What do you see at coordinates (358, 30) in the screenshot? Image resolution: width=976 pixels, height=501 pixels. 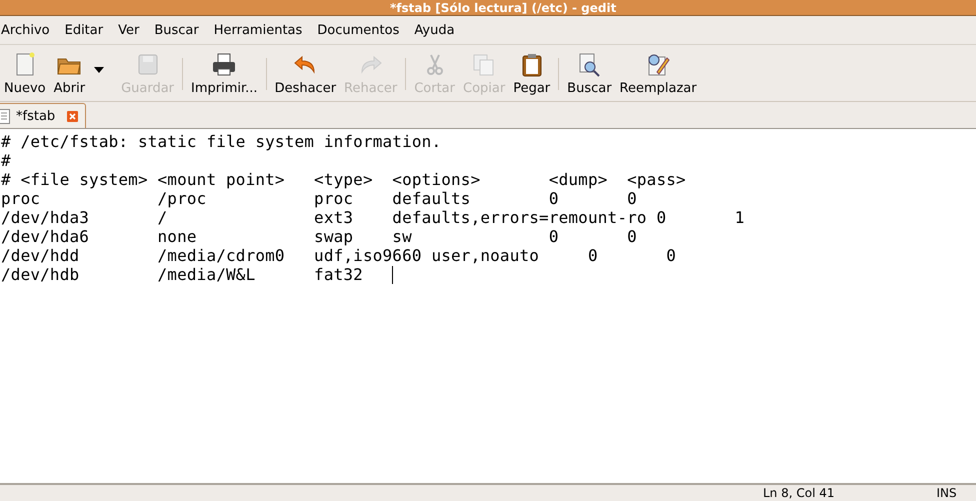 I see `menu-item: Documentos` at bounding box center [358, 30].